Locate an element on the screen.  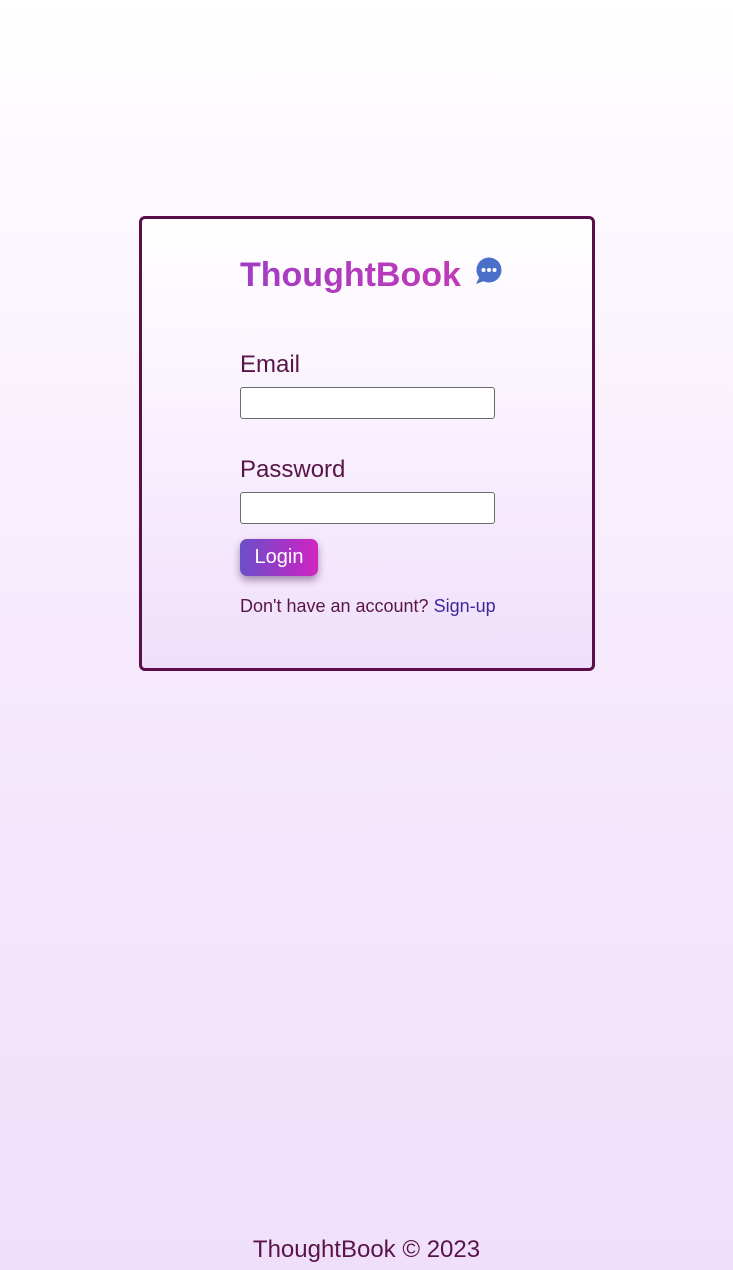
footer-copyright: ThoughtBook © 2023 is located at coordinates (366, 1249).